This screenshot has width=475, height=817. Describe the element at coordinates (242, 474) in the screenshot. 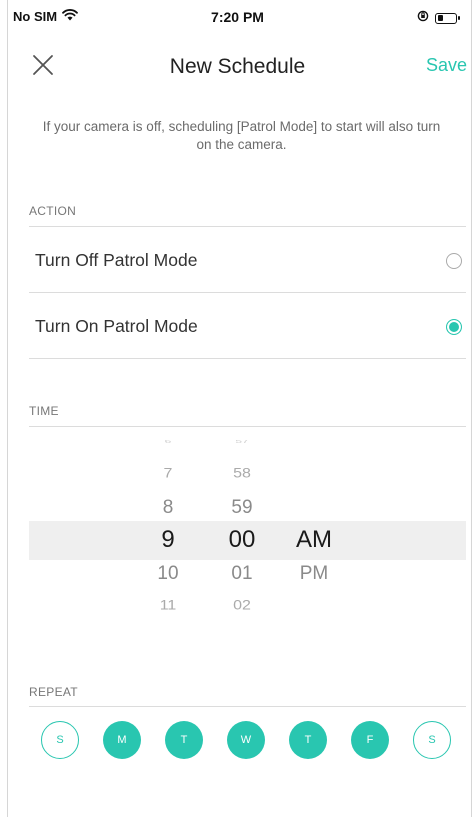

I see `minute-option: 58` at that location.